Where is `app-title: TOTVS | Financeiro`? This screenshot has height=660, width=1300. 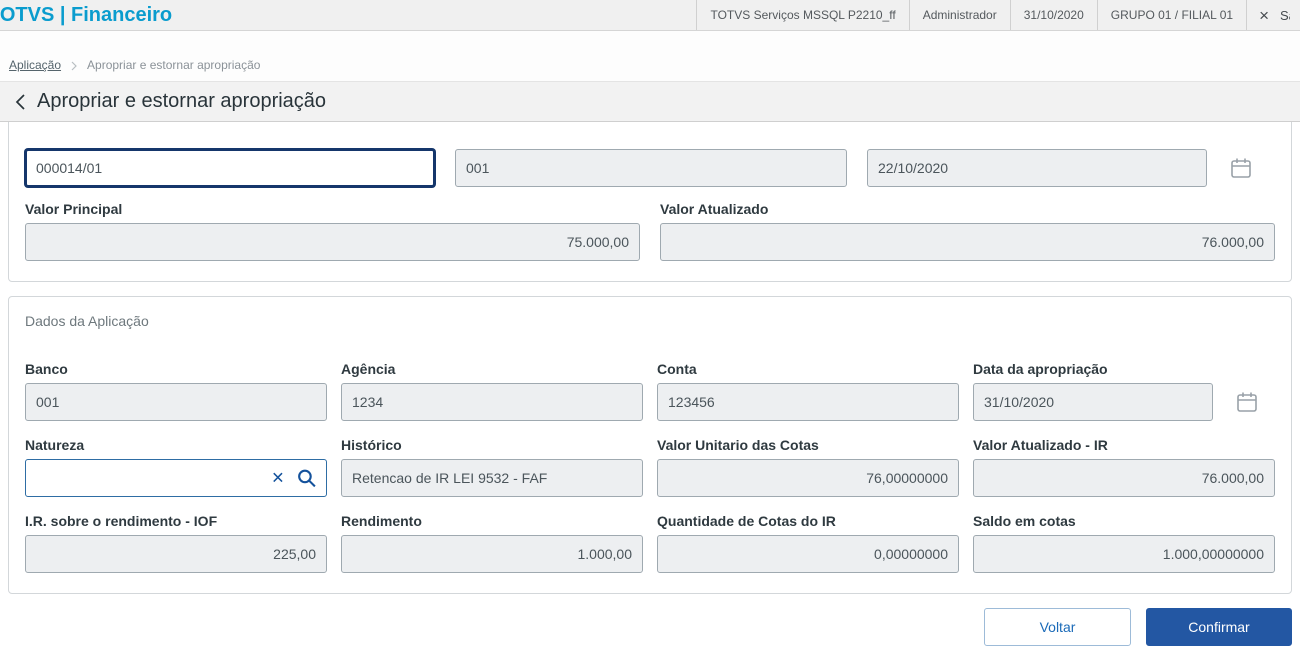
app-title: TOTVS | Financeiro is located at coordinates (86, 14).